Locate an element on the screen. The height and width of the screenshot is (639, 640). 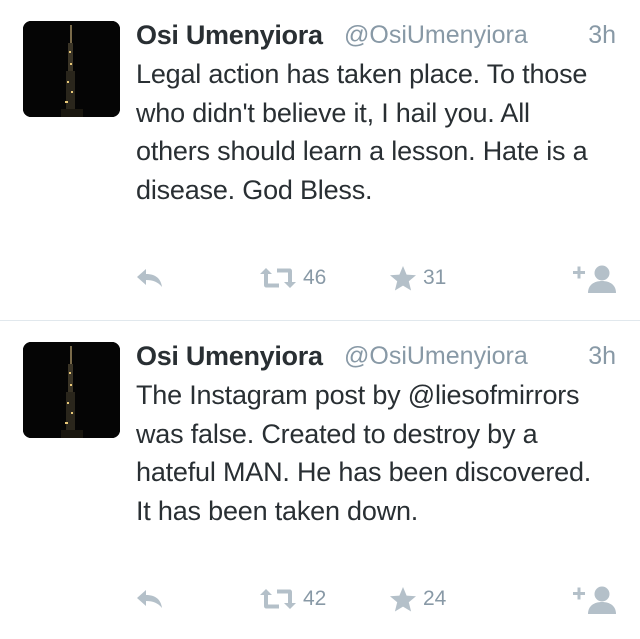
tweet-actions: 46 31 is located at coordinates (320, 278).